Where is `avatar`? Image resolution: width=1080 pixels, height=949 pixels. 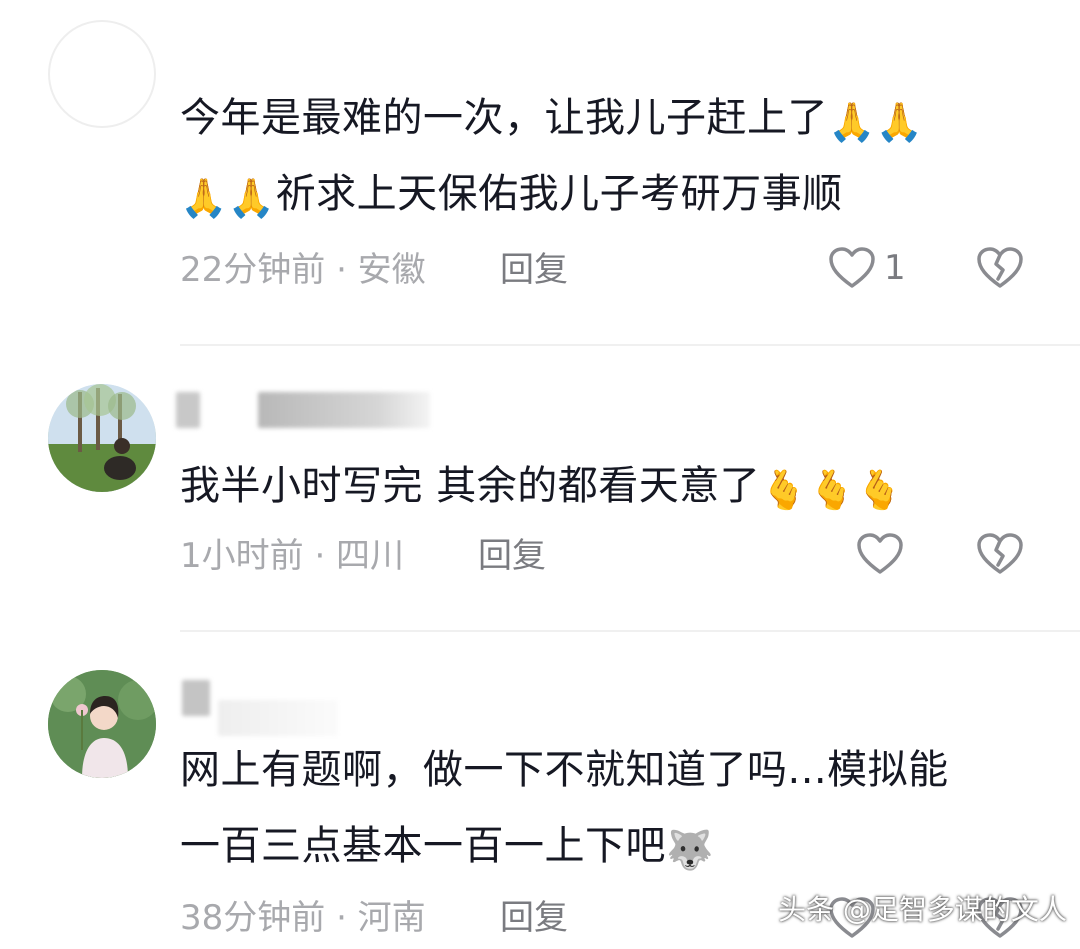
avatar is located at coordinates (102, 724).